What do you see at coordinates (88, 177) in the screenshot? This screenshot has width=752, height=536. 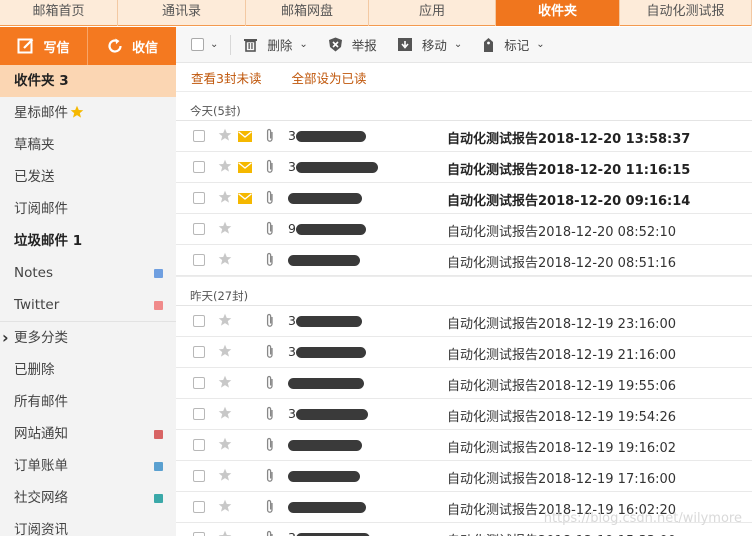 I see `folder-item: 已发送` at bounding box center [88, 177].